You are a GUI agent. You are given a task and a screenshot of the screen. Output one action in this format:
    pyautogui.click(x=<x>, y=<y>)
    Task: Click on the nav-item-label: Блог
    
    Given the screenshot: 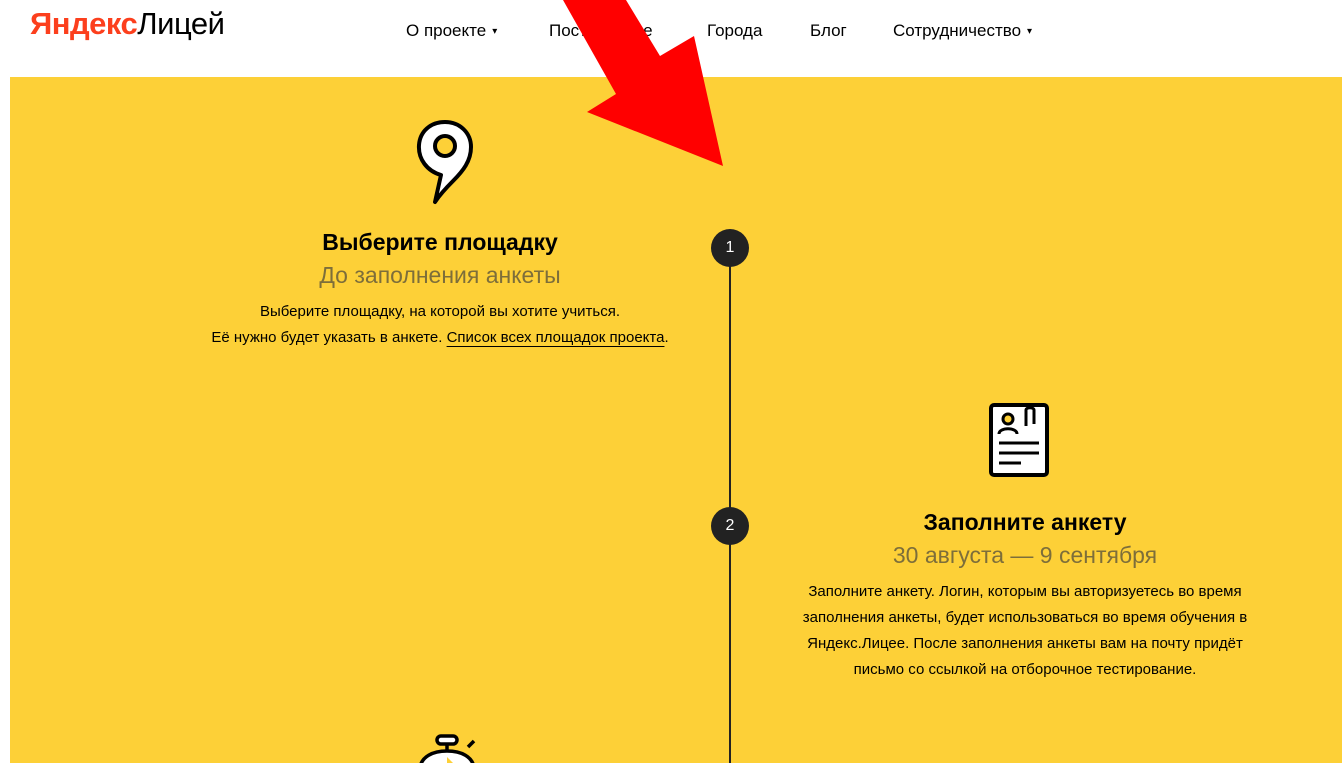 What is the action you would take?
    pyautogui.click(x=828, y=30)
    